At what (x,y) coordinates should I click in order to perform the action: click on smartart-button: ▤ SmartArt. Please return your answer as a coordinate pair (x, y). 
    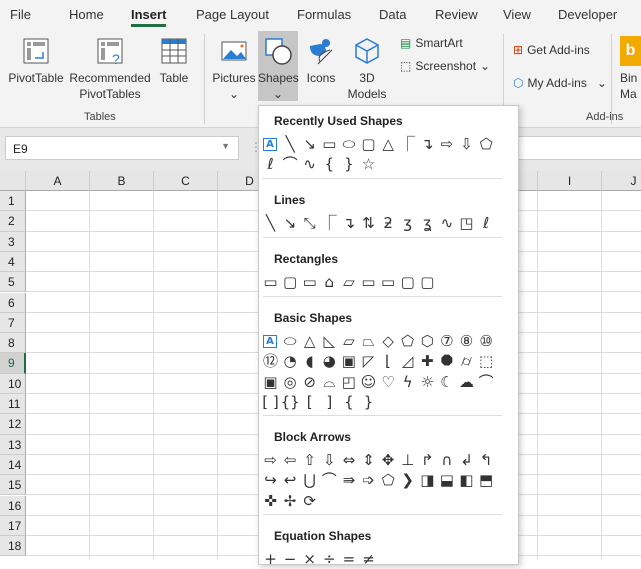
    Looking at the image, I should click on (431, 43).